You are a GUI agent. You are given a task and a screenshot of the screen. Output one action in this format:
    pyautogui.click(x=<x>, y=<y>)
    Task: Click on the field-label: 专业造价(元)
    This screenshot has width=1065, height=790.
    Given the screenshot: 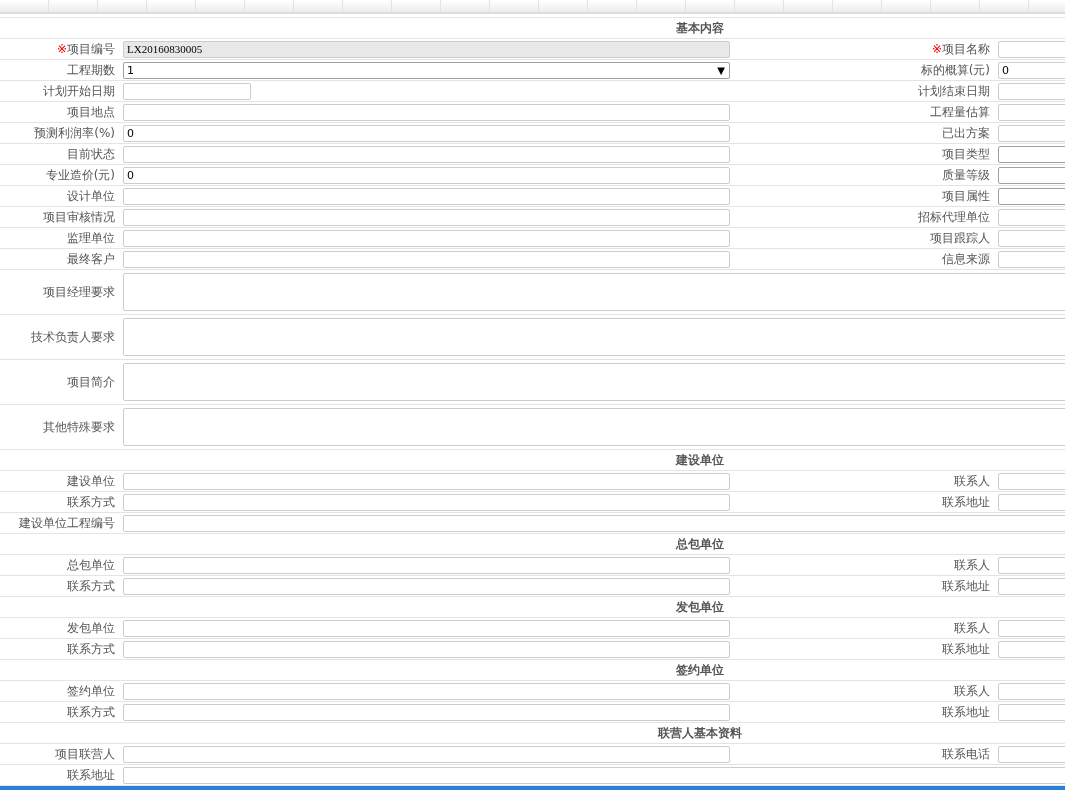 What is the action you would take?
    pyautogui.click(x=80, y=175)
    